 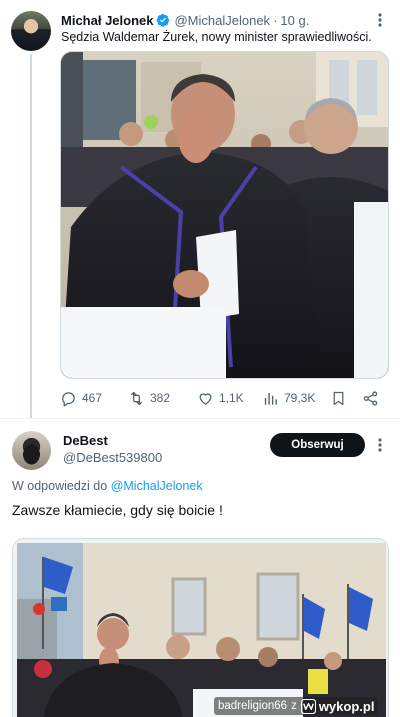 I want to click on retweet-count: 382, so click(x=160, y=398).